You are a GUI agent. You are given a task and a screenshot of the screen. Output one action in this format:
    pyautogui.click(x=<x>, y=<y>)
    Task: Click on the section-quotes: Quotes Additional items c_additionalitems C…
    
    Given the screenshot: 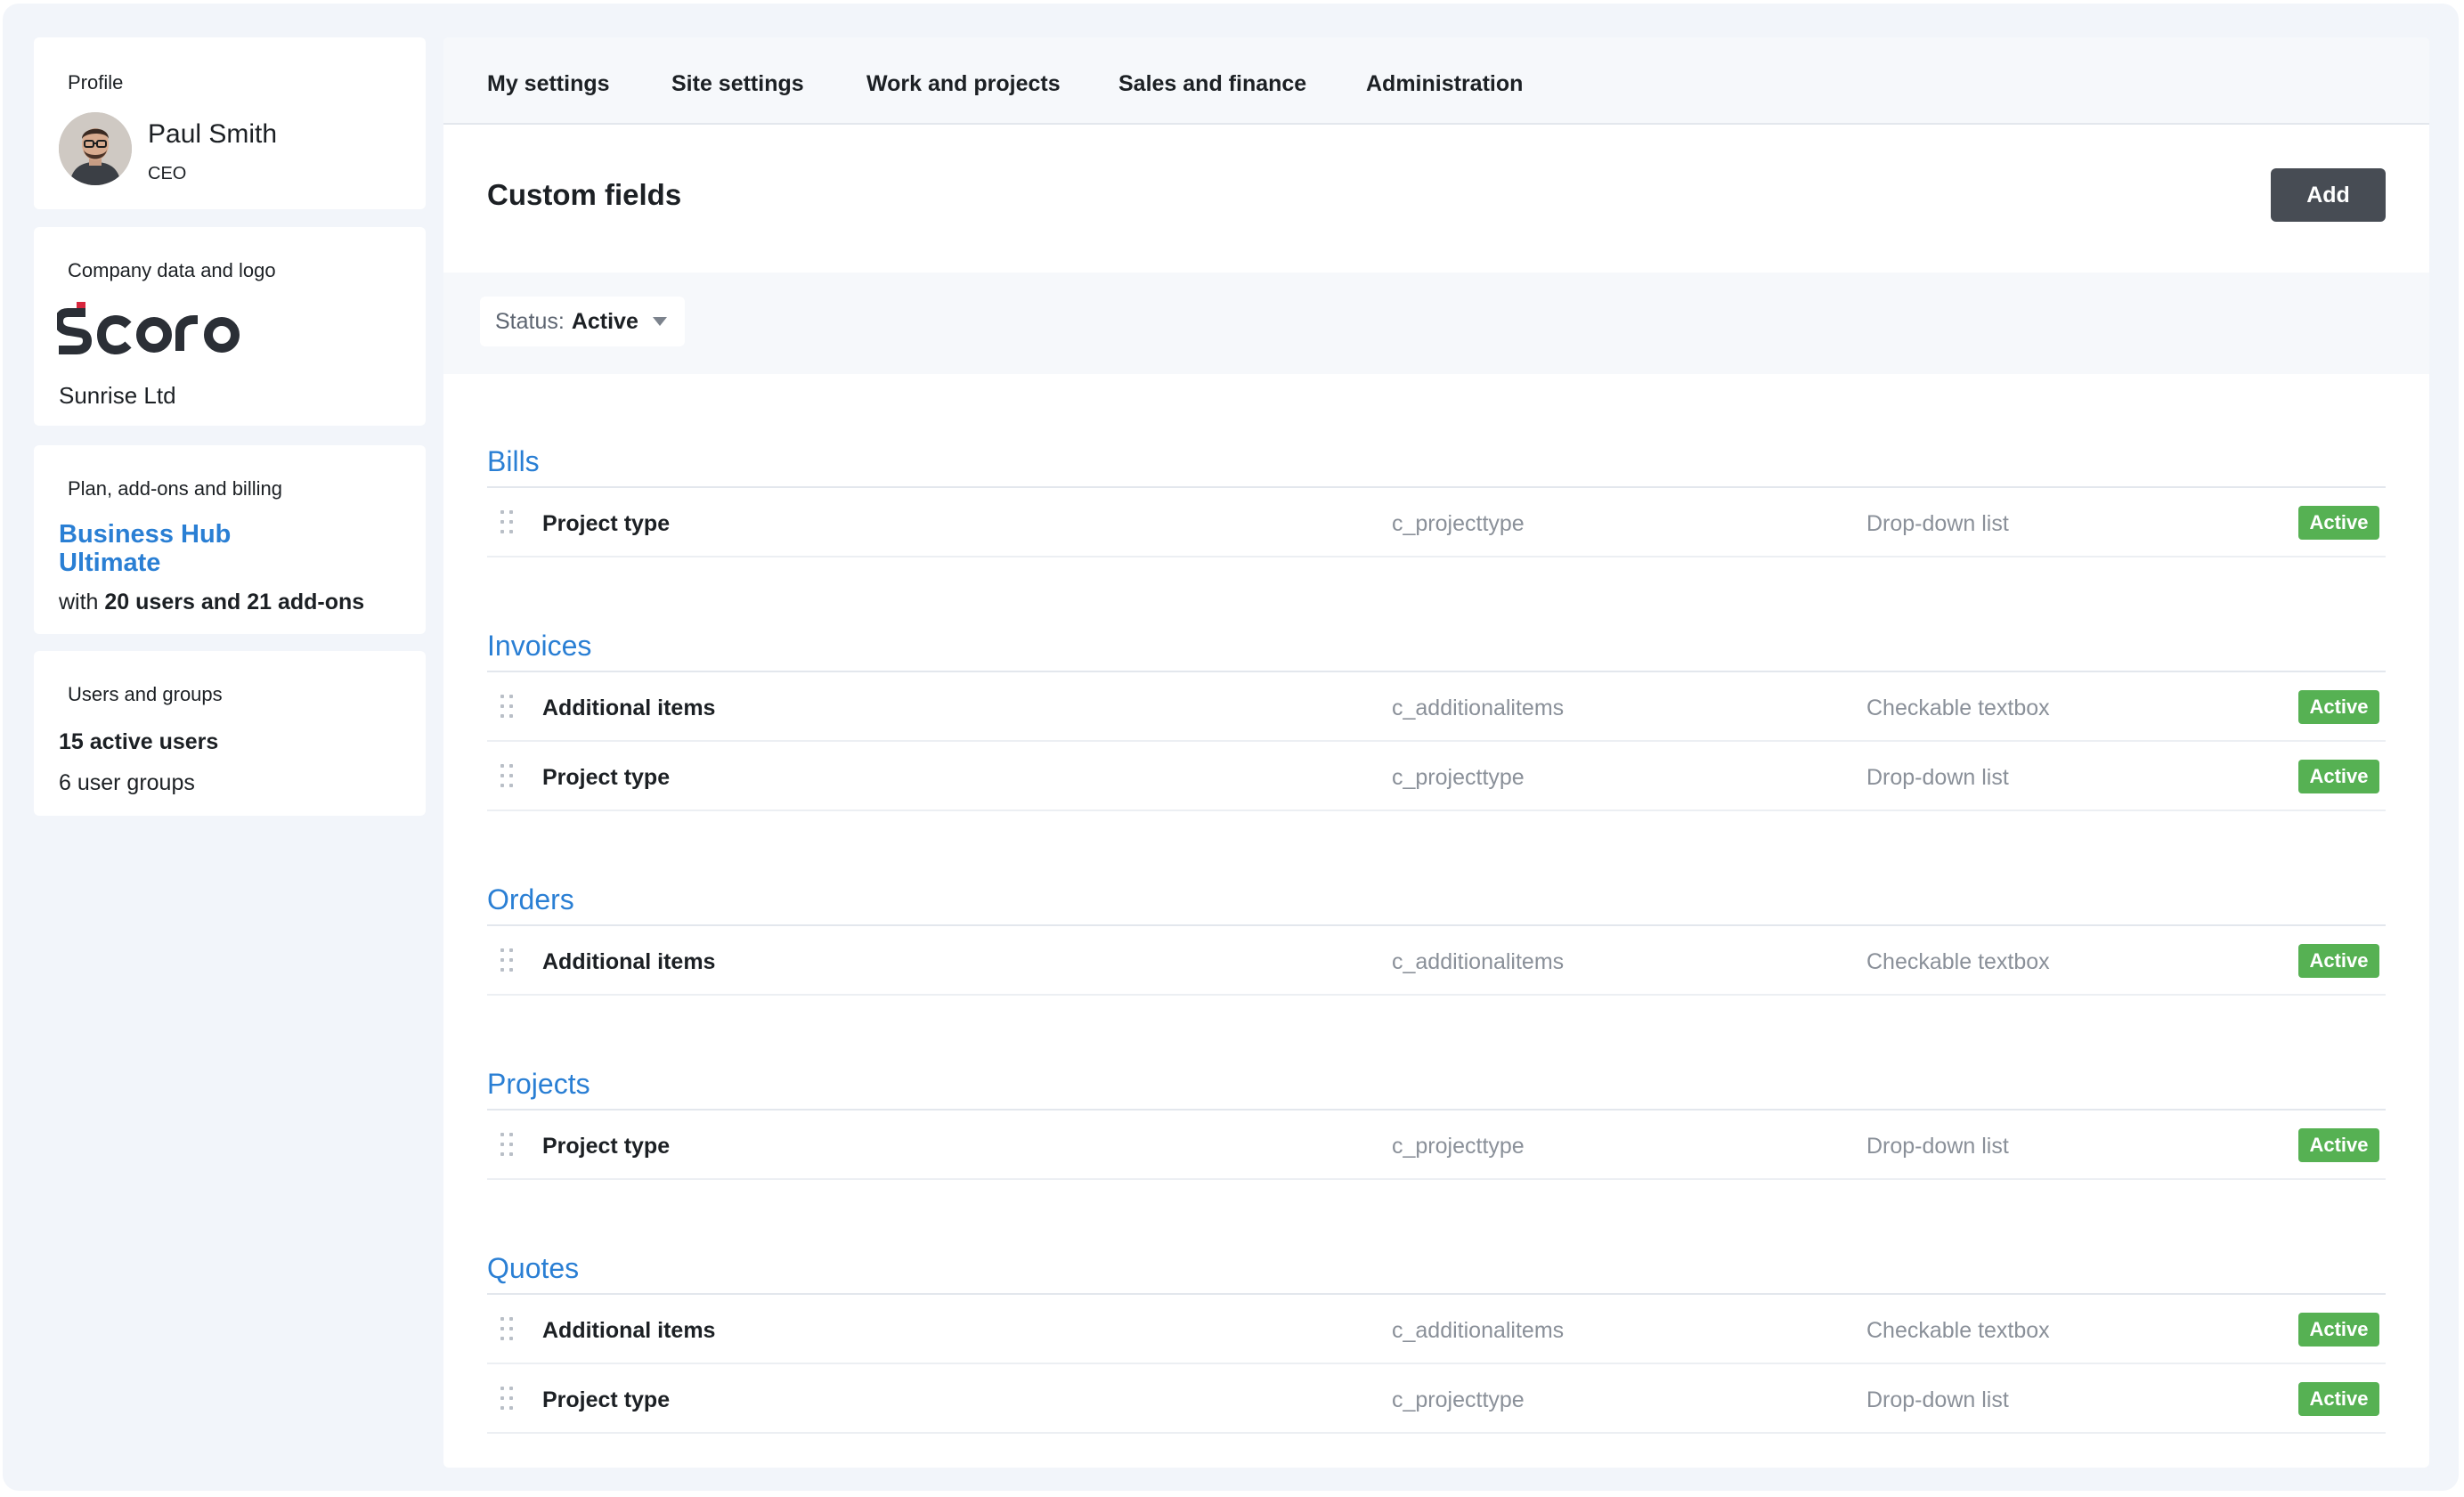 What is the action you would take?
    pyautogui.click(x=1436, y=1338)
    